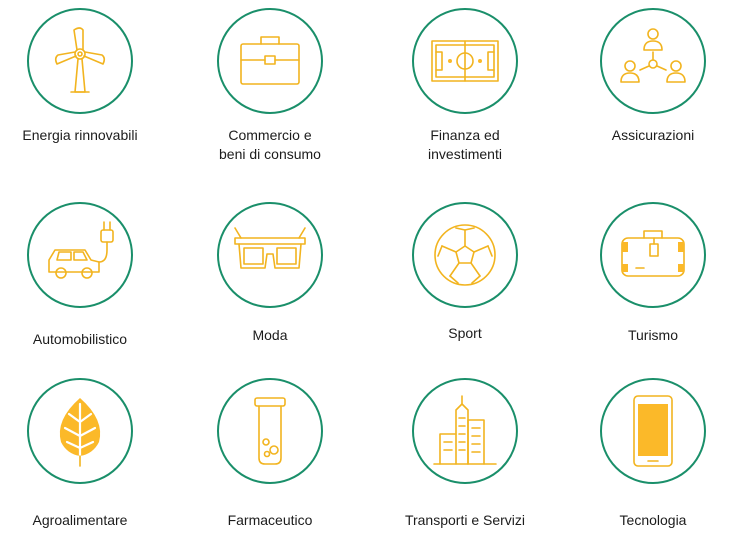 The width and height of the screenshot is (731, 534). I want to click on sector-tecnologia: Tecnologia, so click(652, 453).